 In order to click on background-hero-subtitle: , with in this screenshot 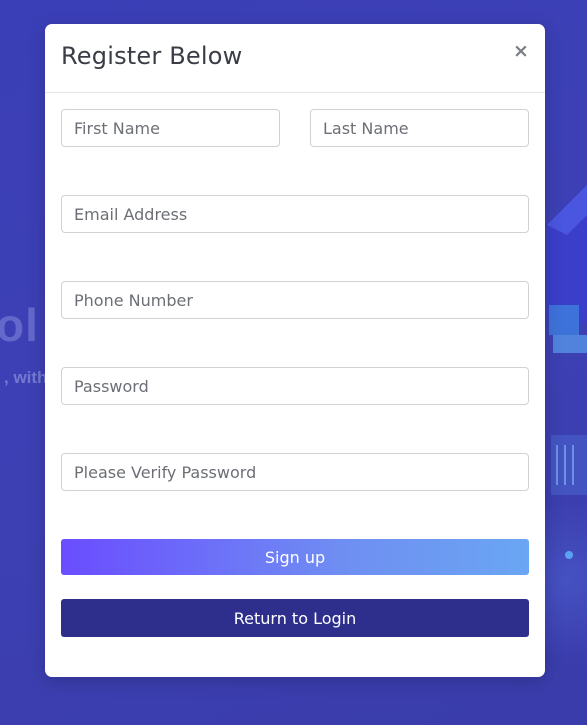, I will do `click(26, 377)`.